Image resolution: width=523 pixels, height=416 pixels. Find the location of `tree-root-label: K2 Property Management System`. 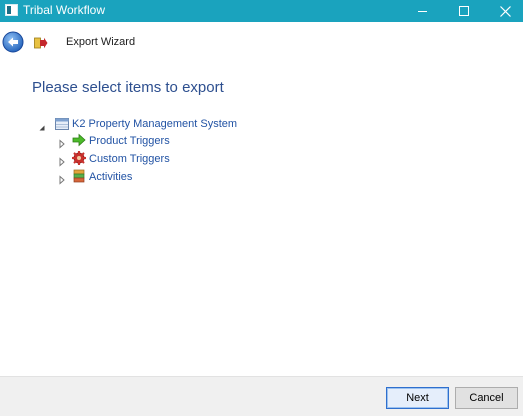

tree-root-label: K2 Property Management System is located at coordinates (154, 124).